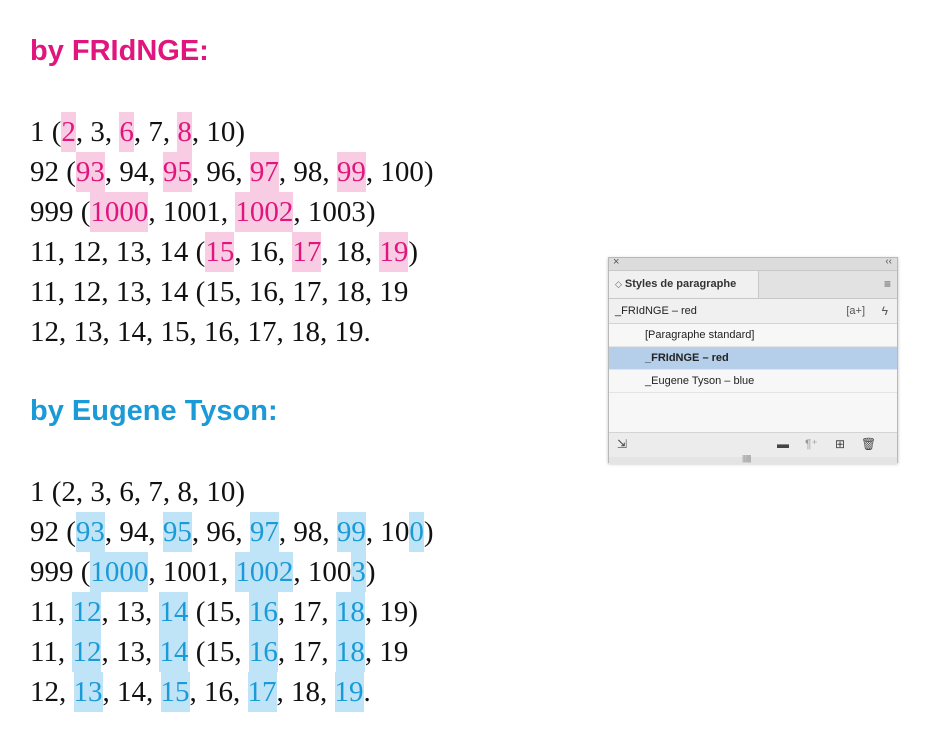  I want to click on text-segment: , 10, so click(387, 532).